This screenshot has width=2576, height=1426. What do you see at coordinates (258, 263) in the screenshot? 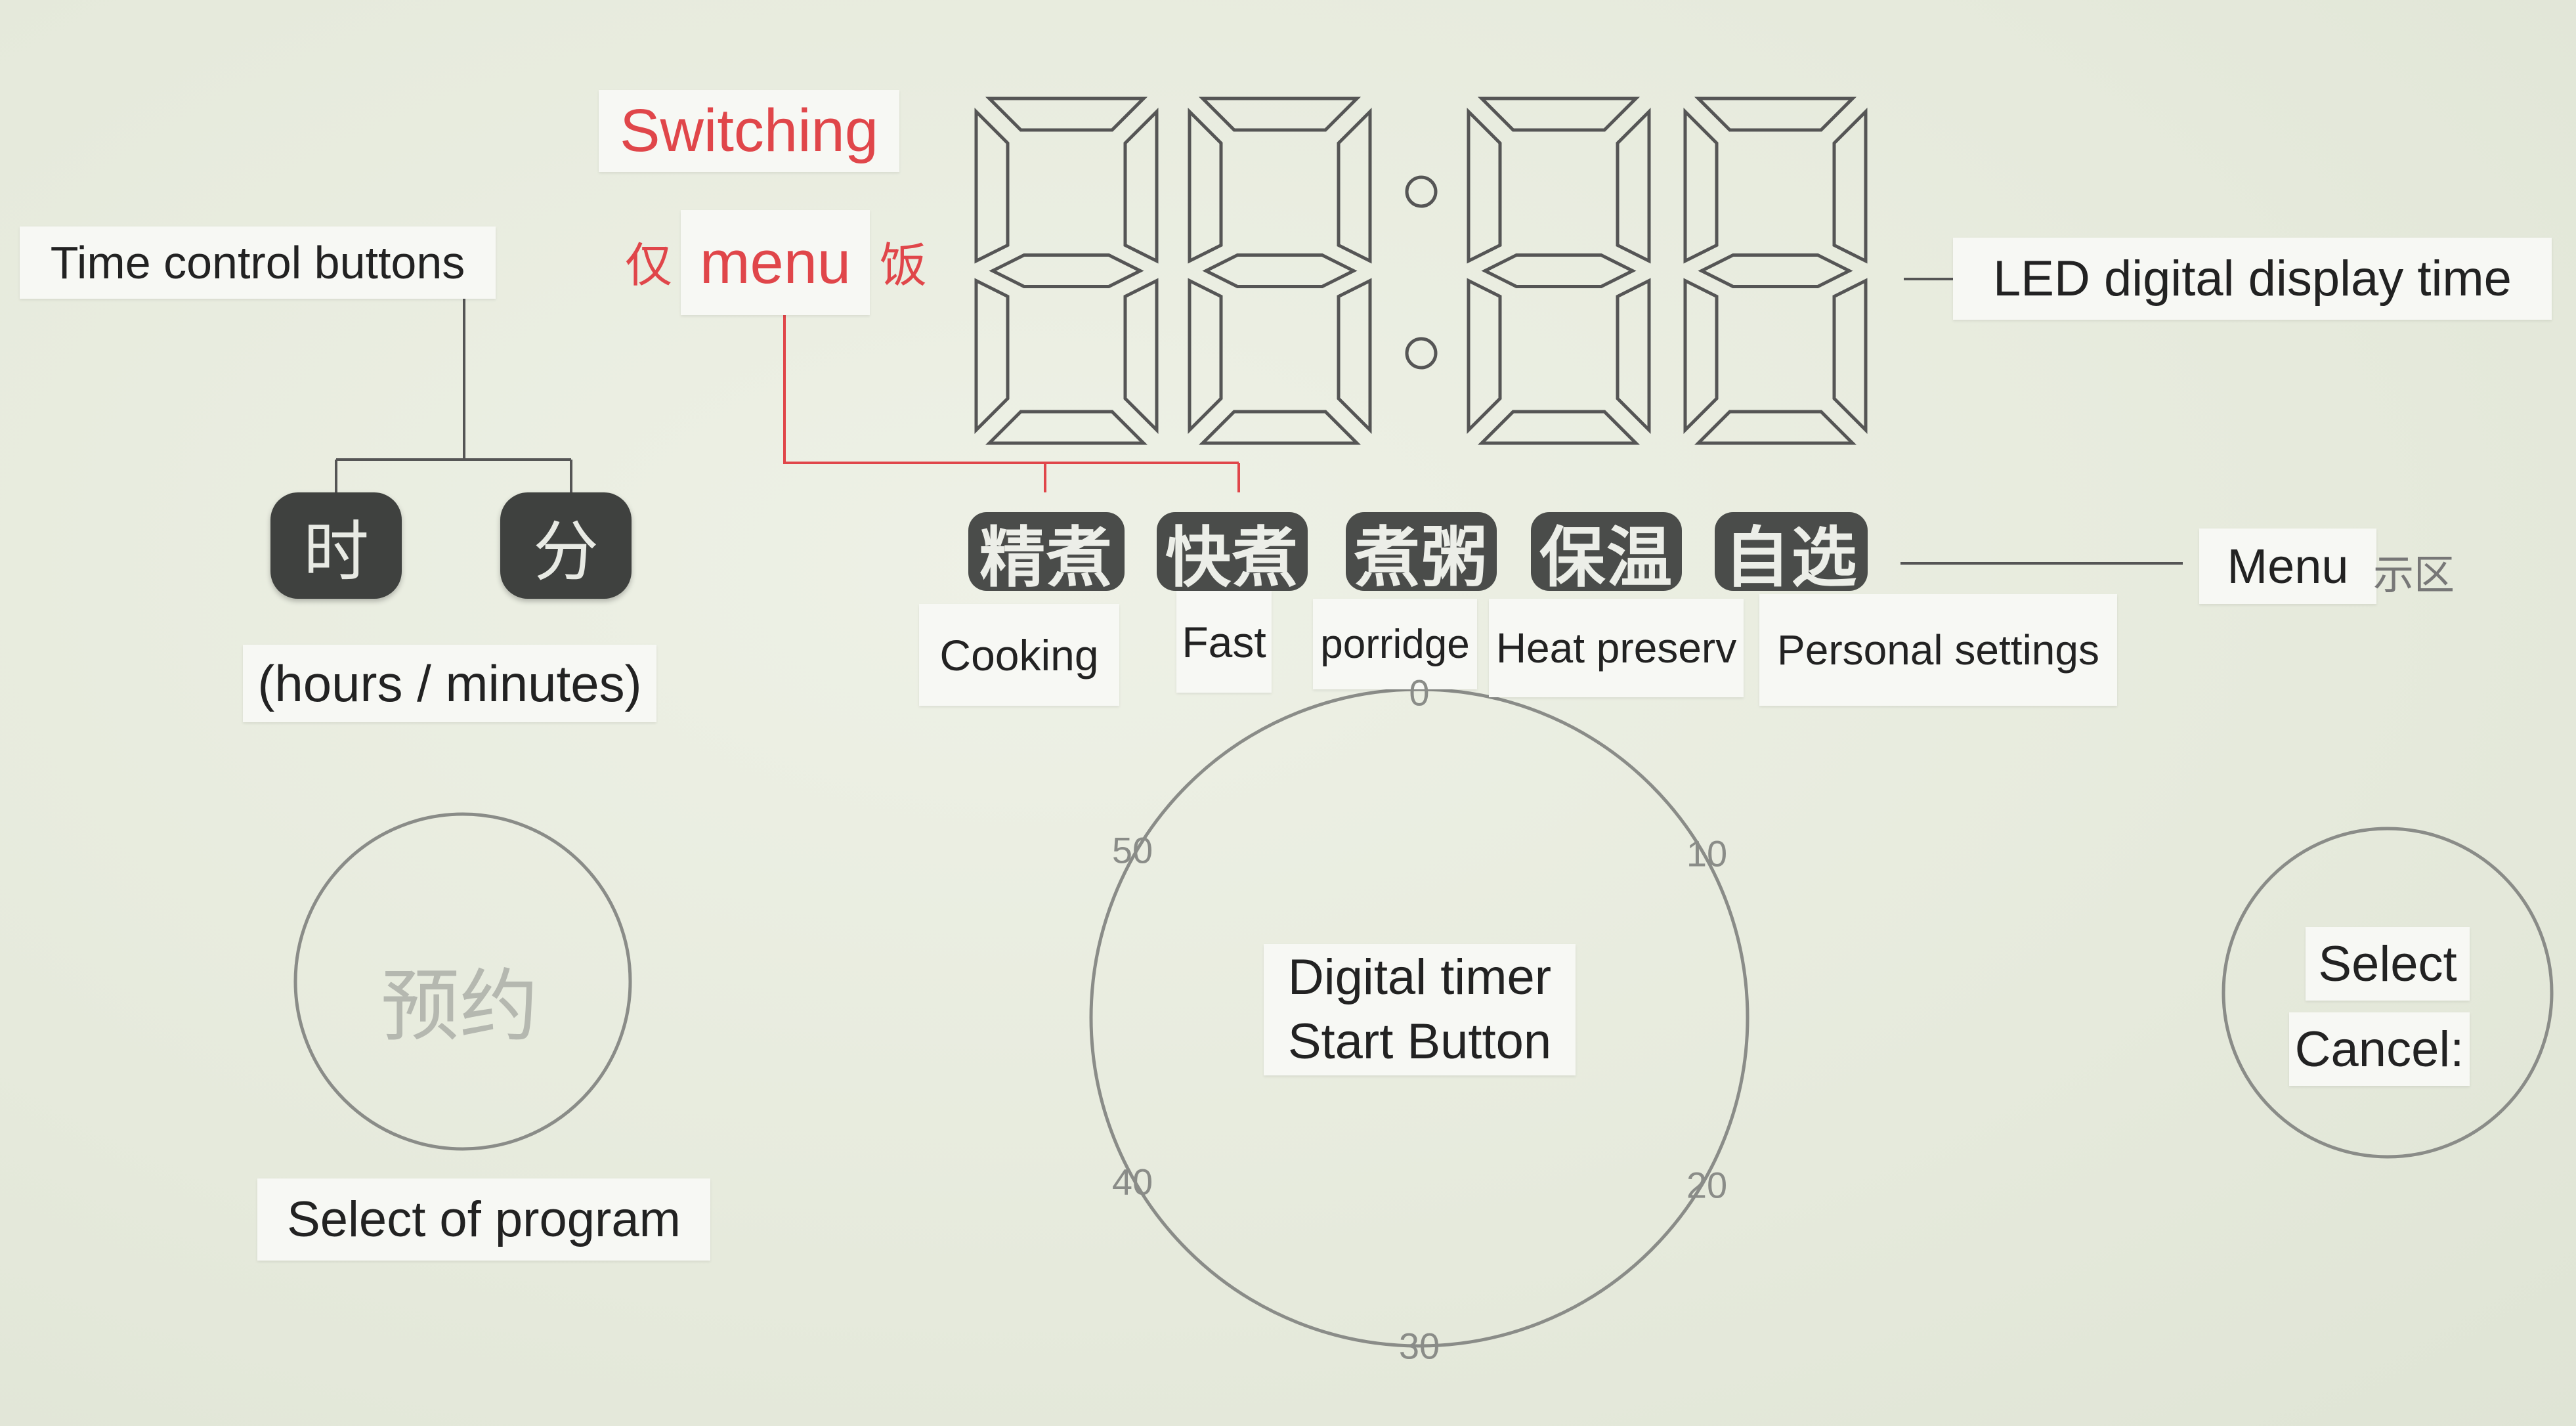
I see `time-control-label: Time control buttons` at bounding box center [258, 263].